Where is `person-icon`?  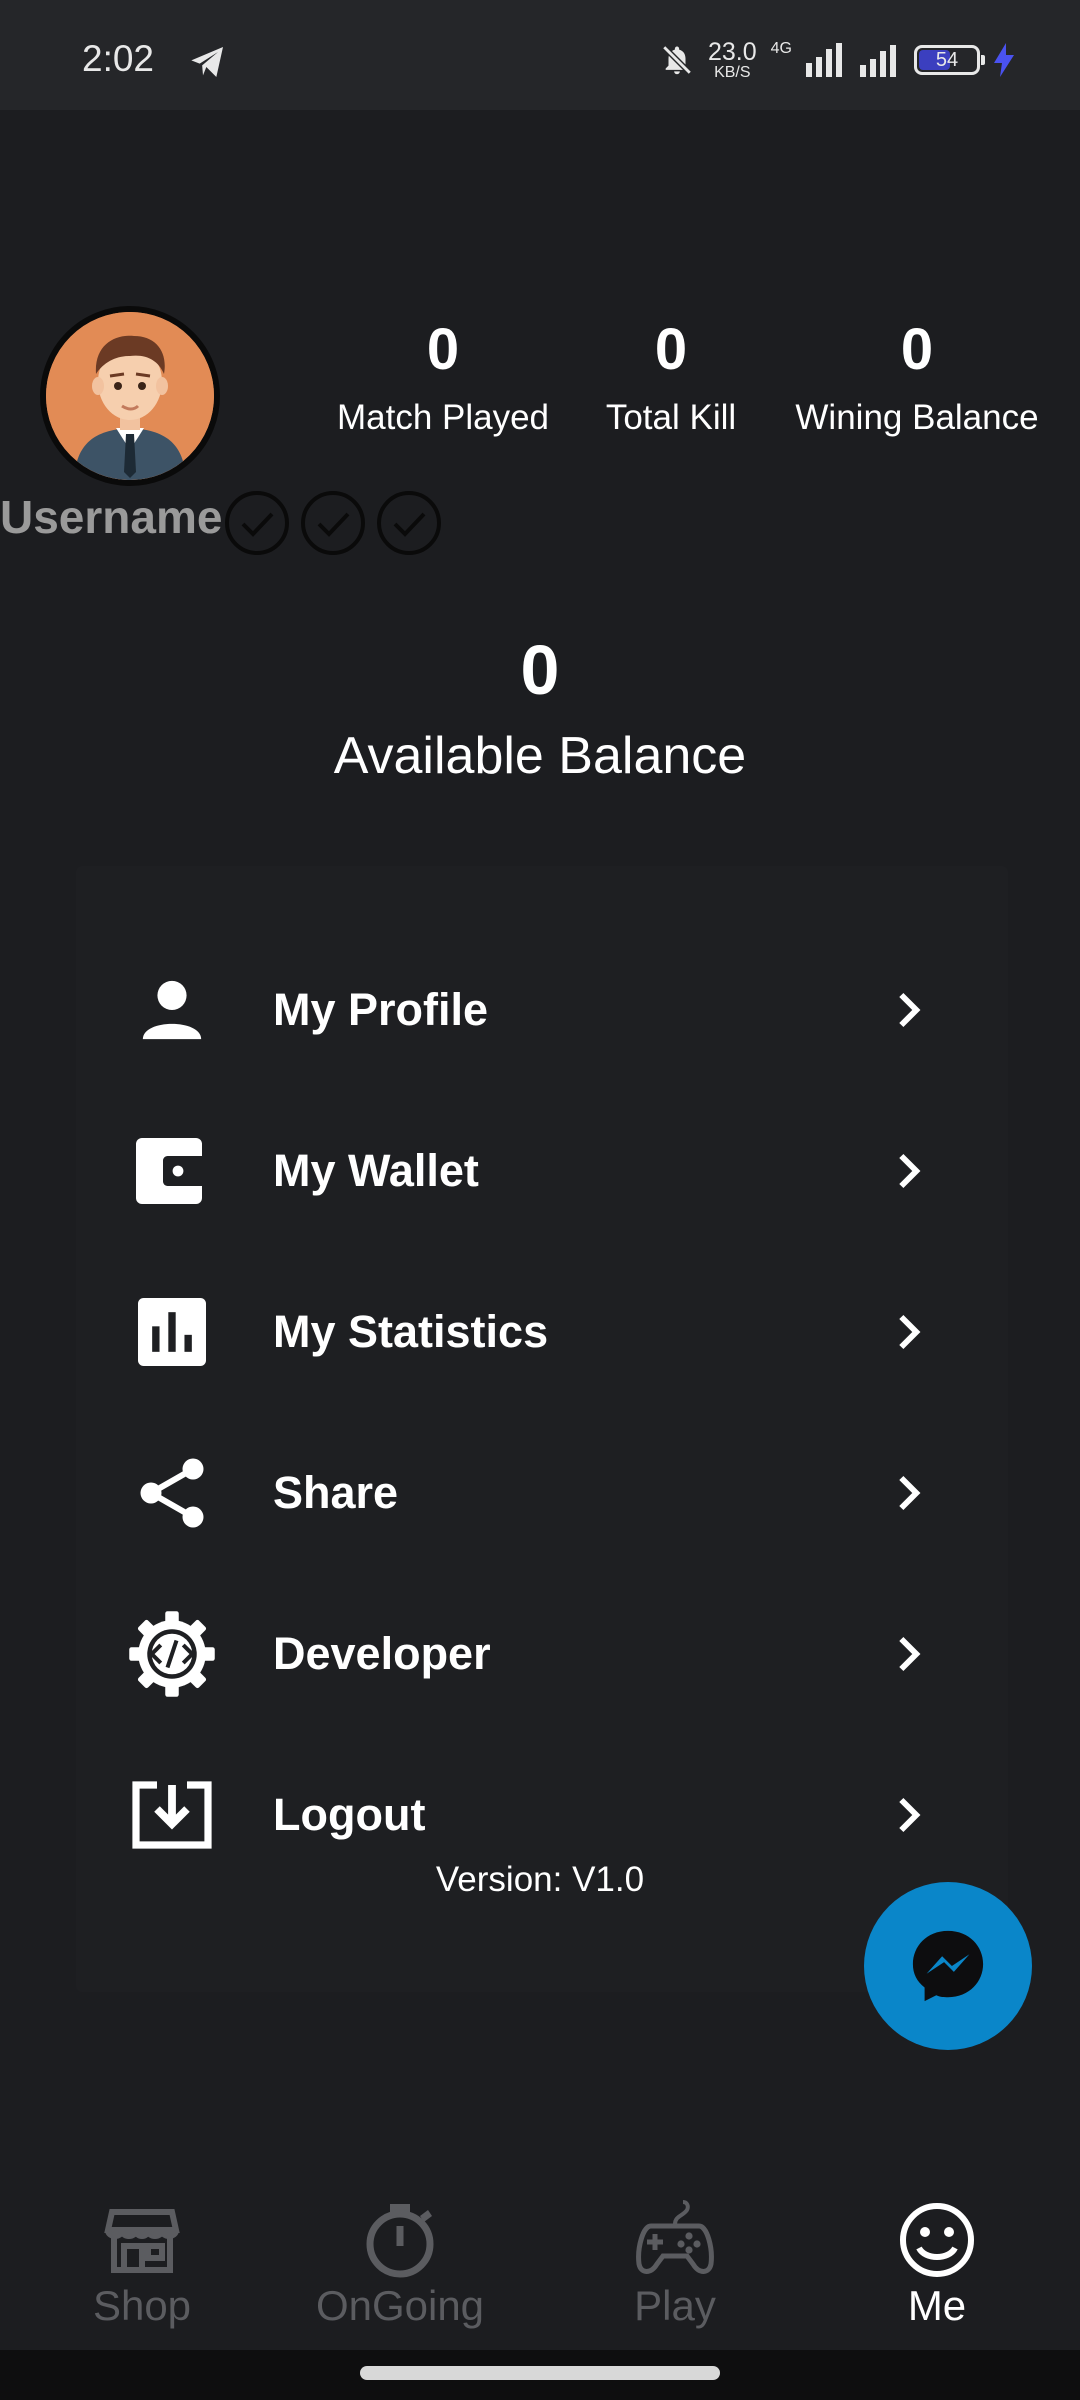
person-icon is located at coordinates (172, 1010).